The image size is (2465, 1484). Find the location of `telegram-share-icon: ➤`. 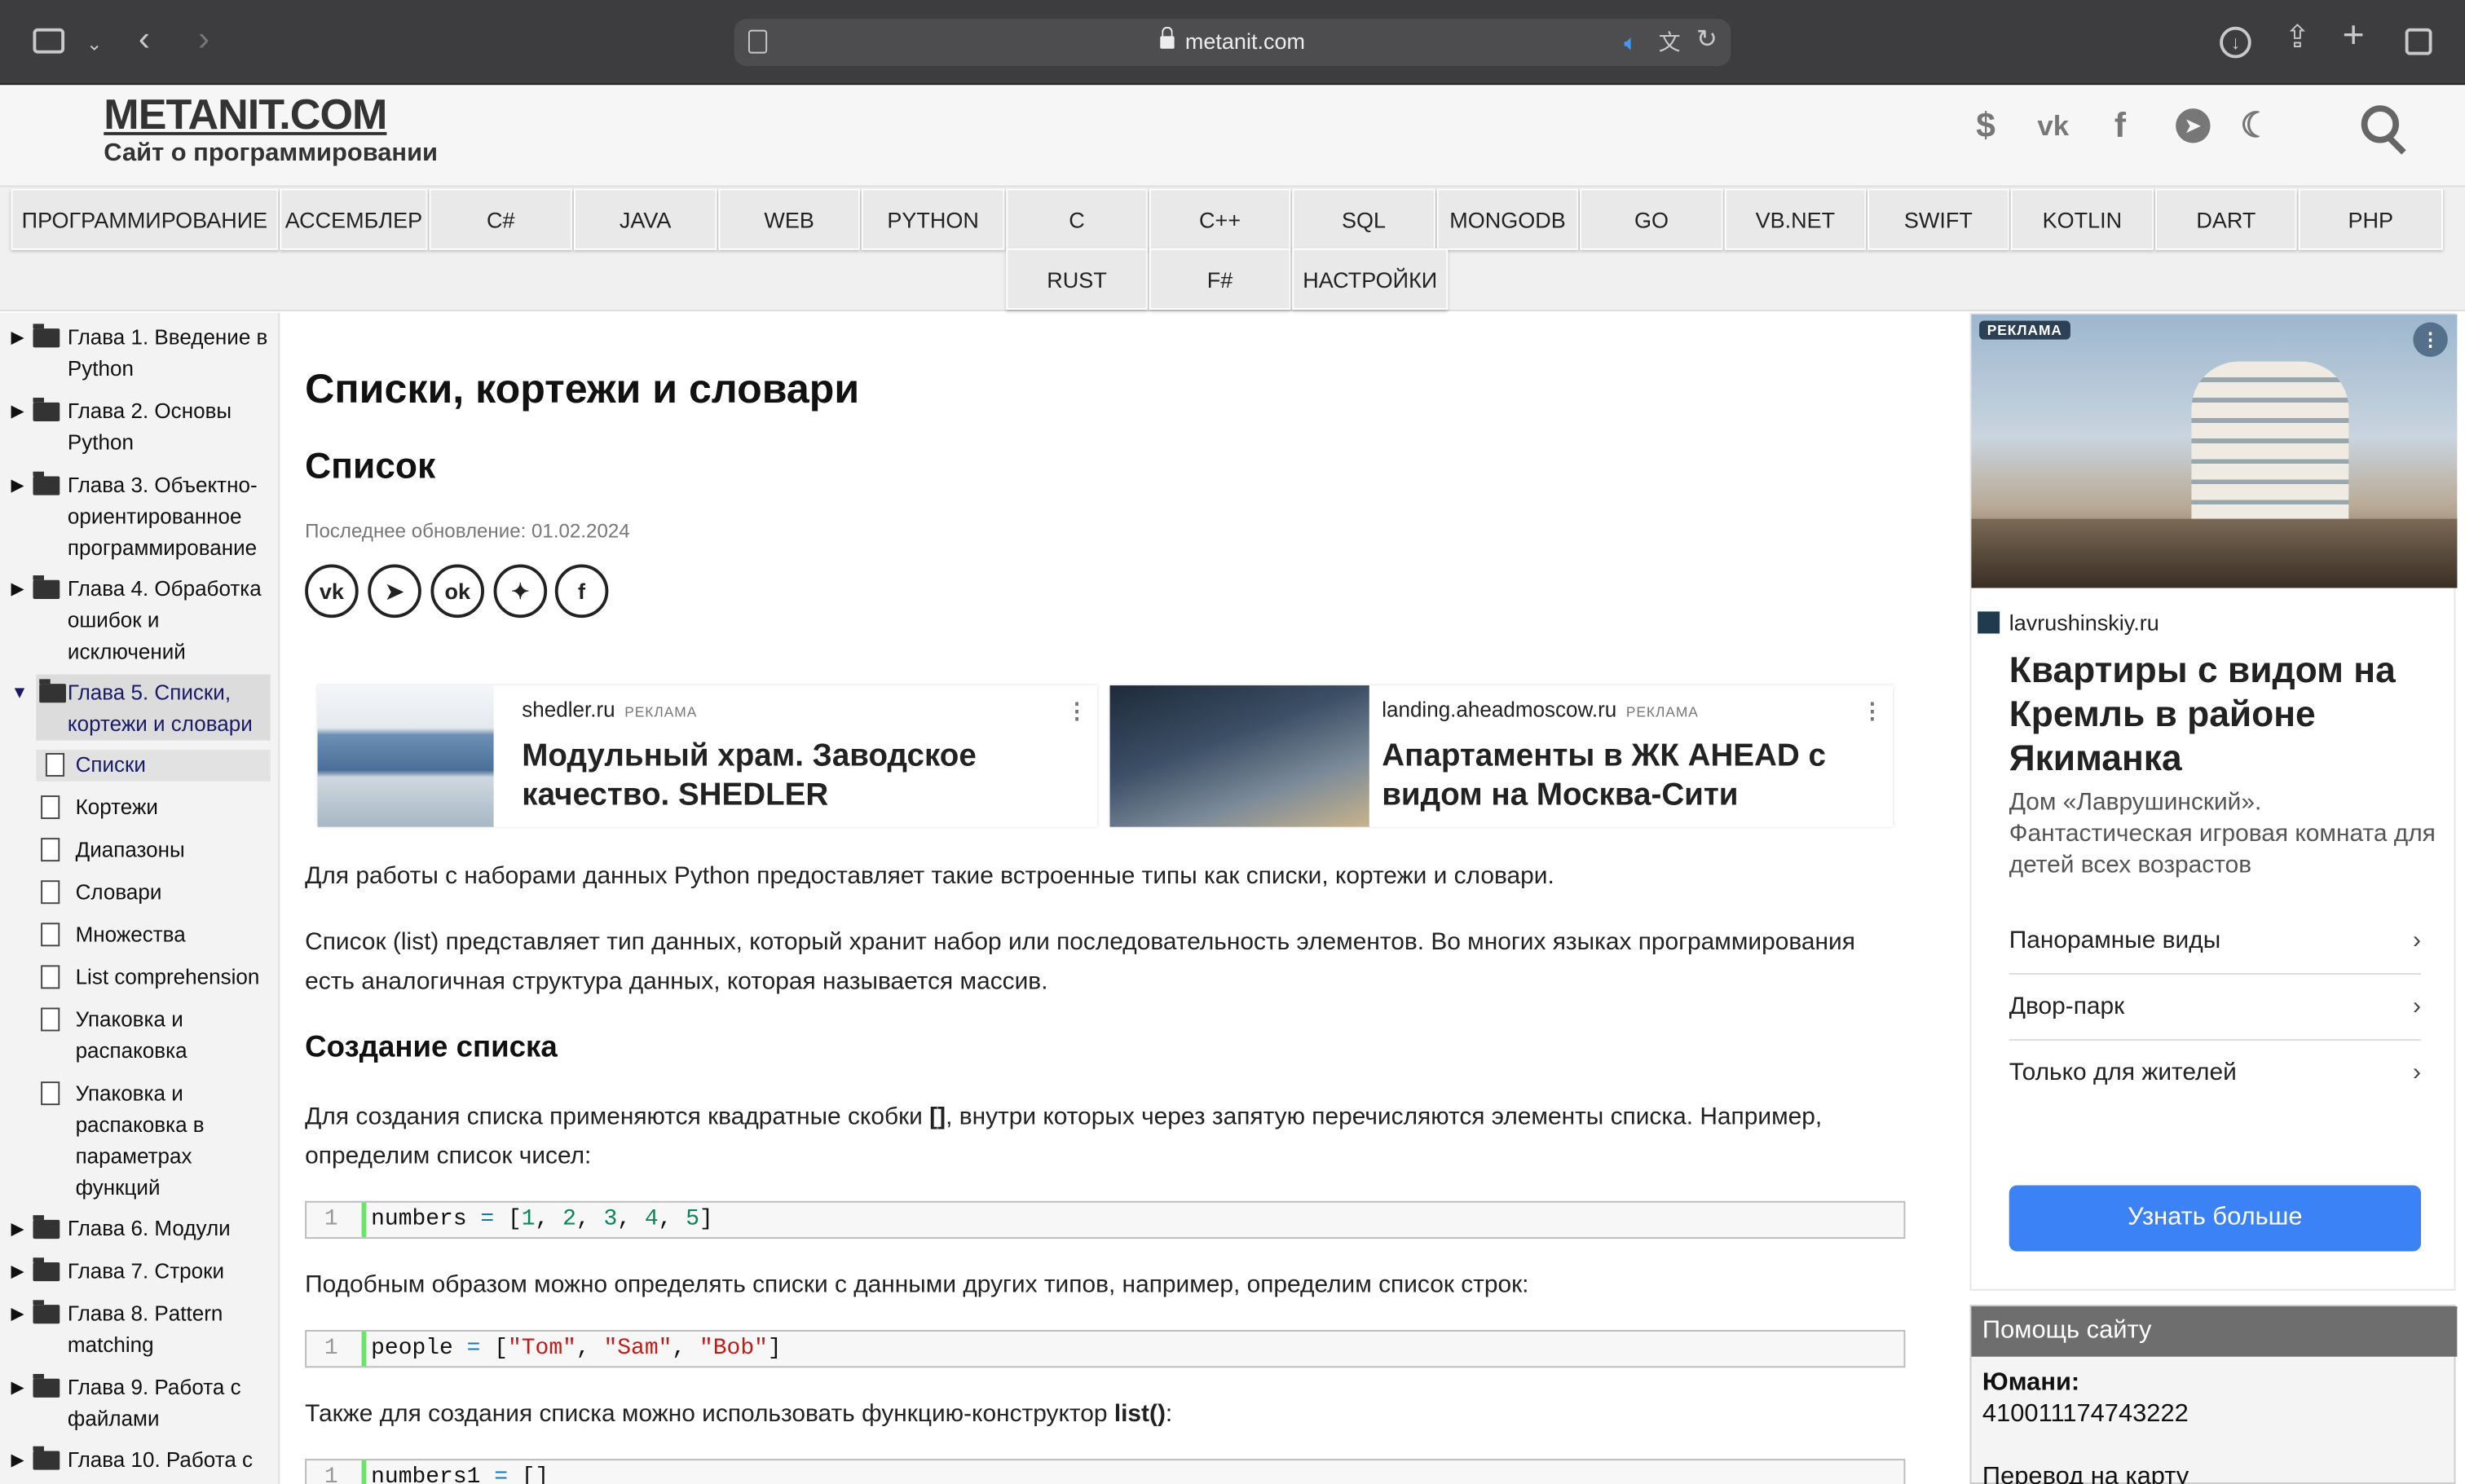

telegram-share-icon: ➤ is located at coordinates (394, 591).